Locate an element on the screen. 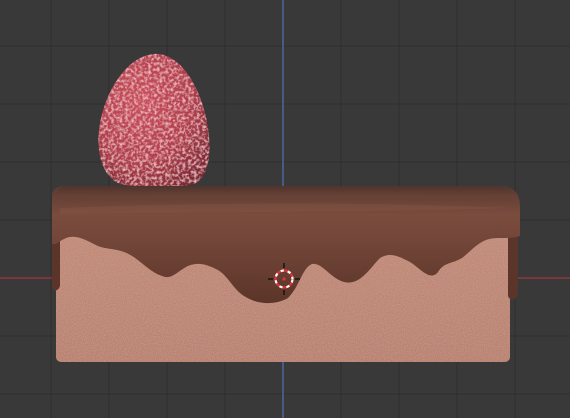 Image resolution: width=570 pixels, height=418 pixels. strawberry-object is located at coordinates (154, 120).